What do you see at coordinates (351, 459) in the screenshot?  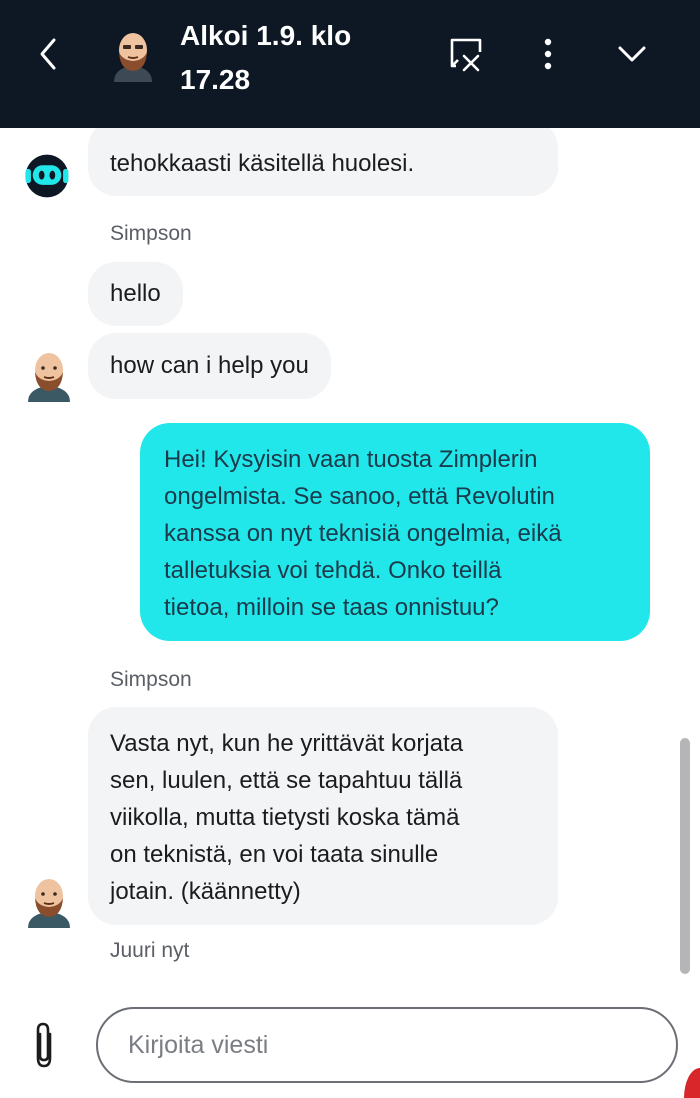 I see `user-message-line: Hei! Kysyisin vaan tuosta Zimplerin` at bounding box center [351, 459].